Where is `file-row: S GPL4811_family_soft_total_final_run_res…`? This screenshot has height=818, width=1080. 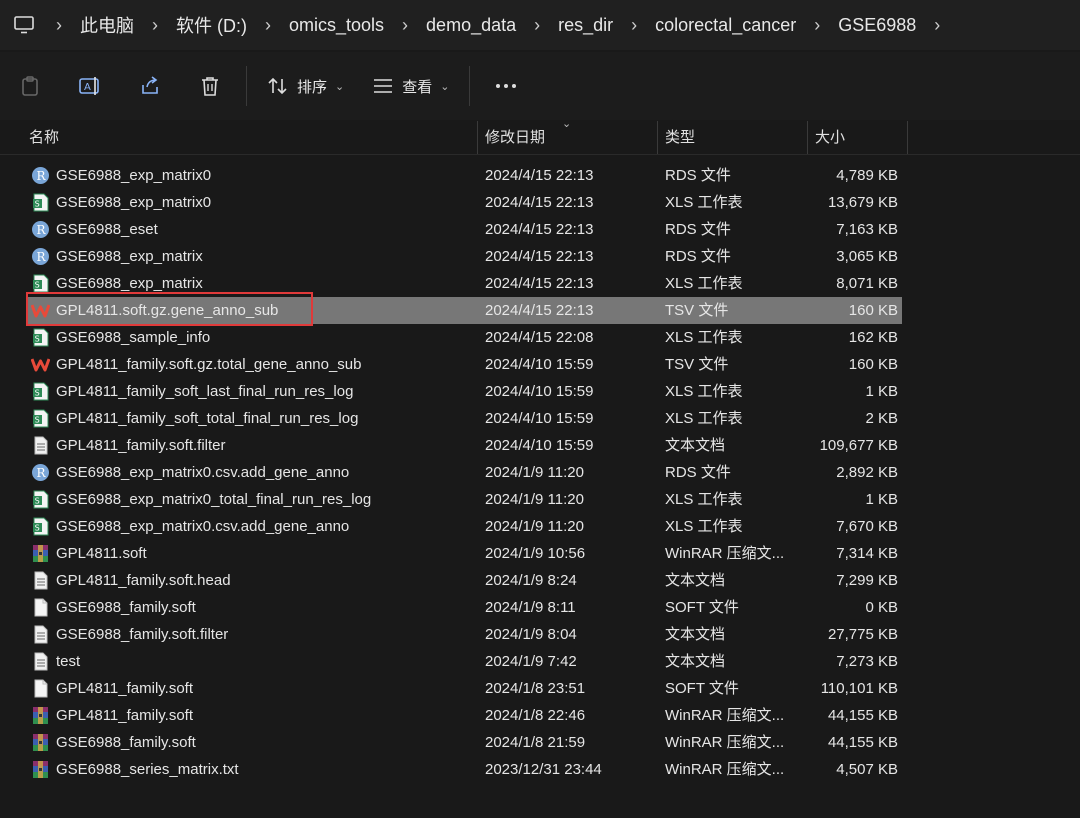 file-row: S GPL4811_family_soft_total_final_run_res… is located at coordinates (540, 418).